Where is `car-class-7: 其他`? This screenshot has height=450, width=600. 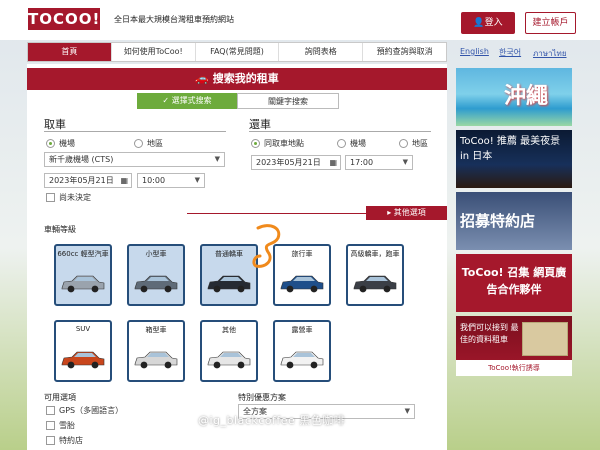
car-class-7: 其他 is located at coordinates (229, 351).